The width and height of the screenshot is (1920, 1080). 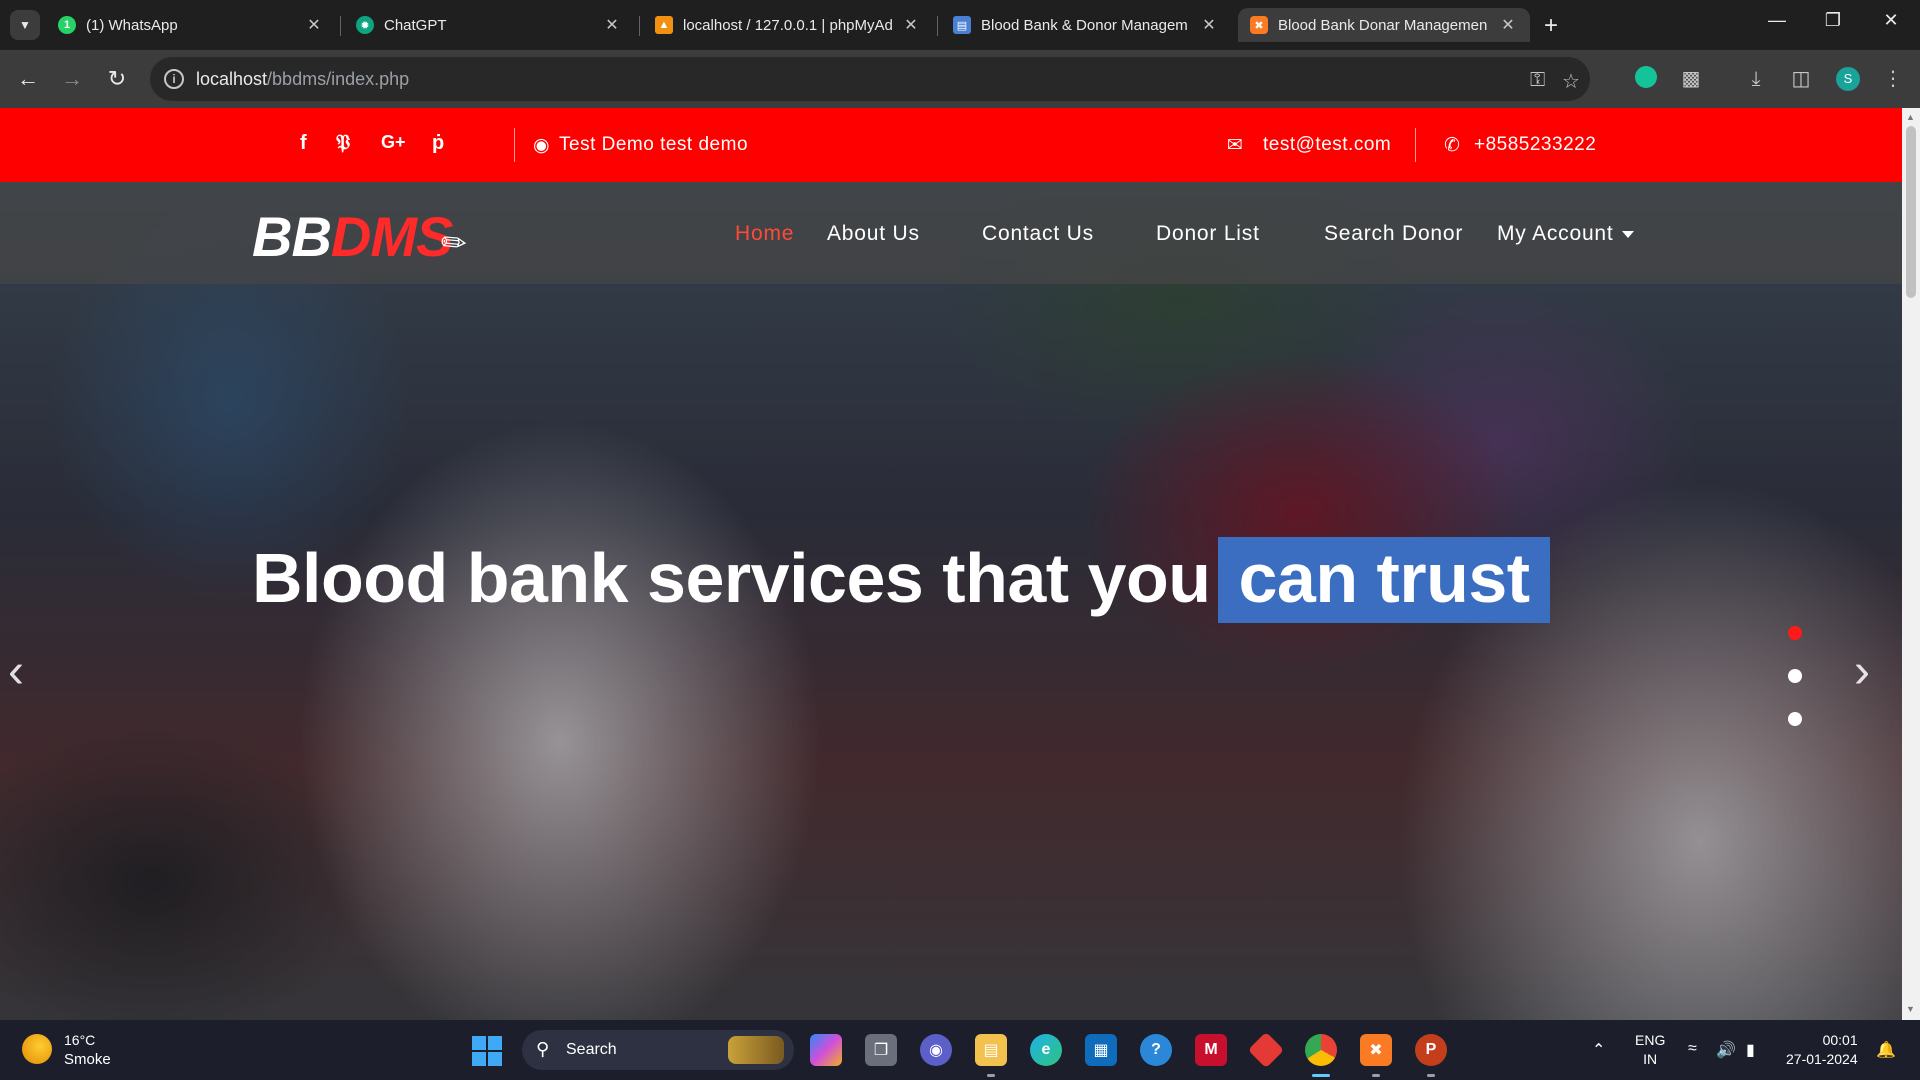 I want to click on phone-icon: ✆, so click(x=1452, y=145).